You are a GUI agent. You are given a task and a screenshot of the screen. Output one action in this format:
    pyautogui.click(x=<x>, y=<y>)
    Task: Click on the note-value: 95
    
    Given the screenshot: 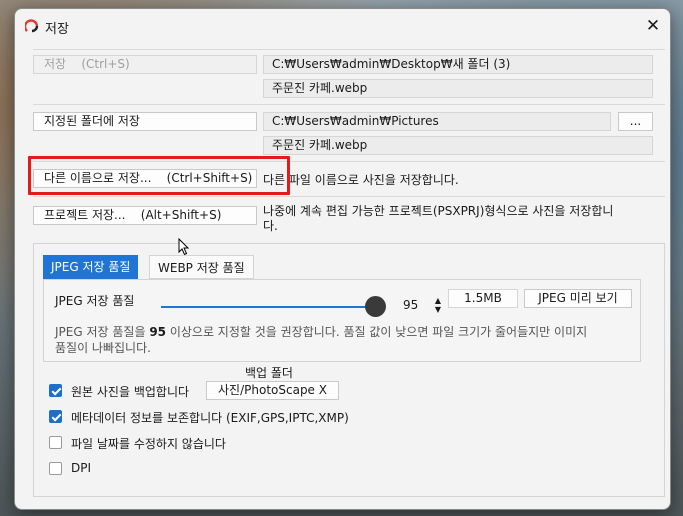 What is the action you would take?
    pyautogui.click(x=158, y=332)
    